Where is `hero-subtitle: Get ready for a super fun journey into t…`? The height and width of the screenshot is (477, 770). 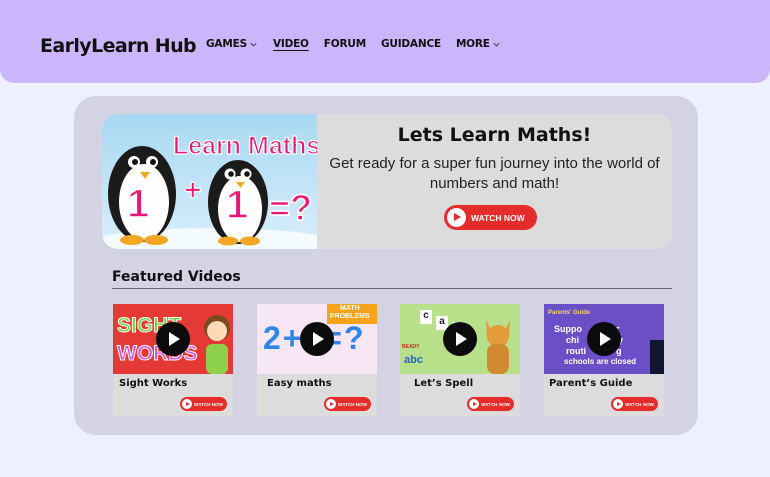
hero-subtitle: Get ready for a super fun journey into t… is located at coordinates (494, 173).